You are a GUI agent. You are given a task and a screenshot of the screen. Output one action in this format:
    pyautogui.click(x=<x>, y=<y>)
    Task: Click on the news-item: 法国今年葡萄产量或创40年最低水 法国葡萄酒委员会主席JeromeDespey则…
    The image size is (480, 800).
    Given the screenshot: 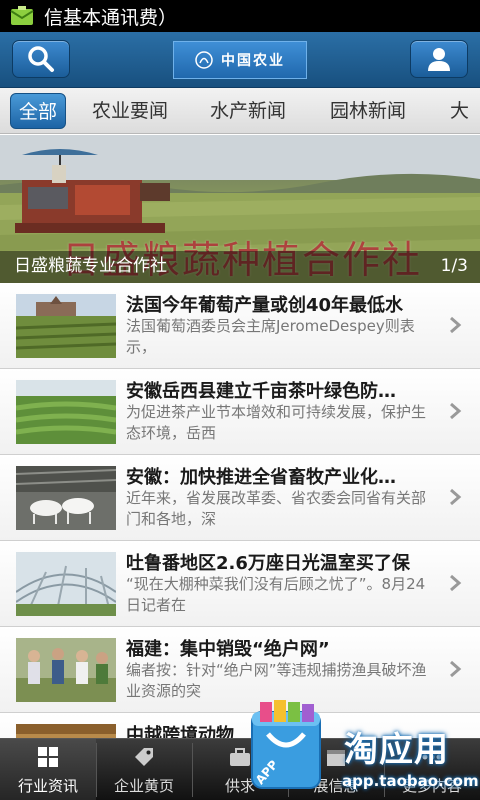 What is the action you would take?
    pyautogui.click(x=240, y=326)
    